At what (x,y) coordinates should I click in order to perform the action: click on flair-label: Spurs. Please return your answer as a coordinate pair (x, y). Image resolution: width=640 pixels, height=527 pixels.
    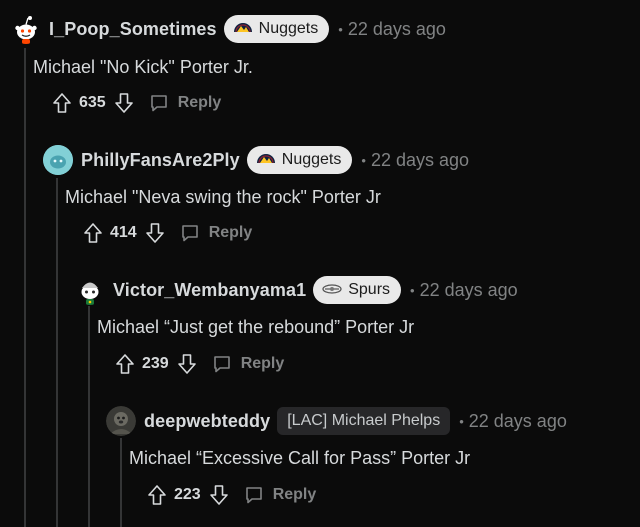
    Looking at the image, I should click on (369, 289).